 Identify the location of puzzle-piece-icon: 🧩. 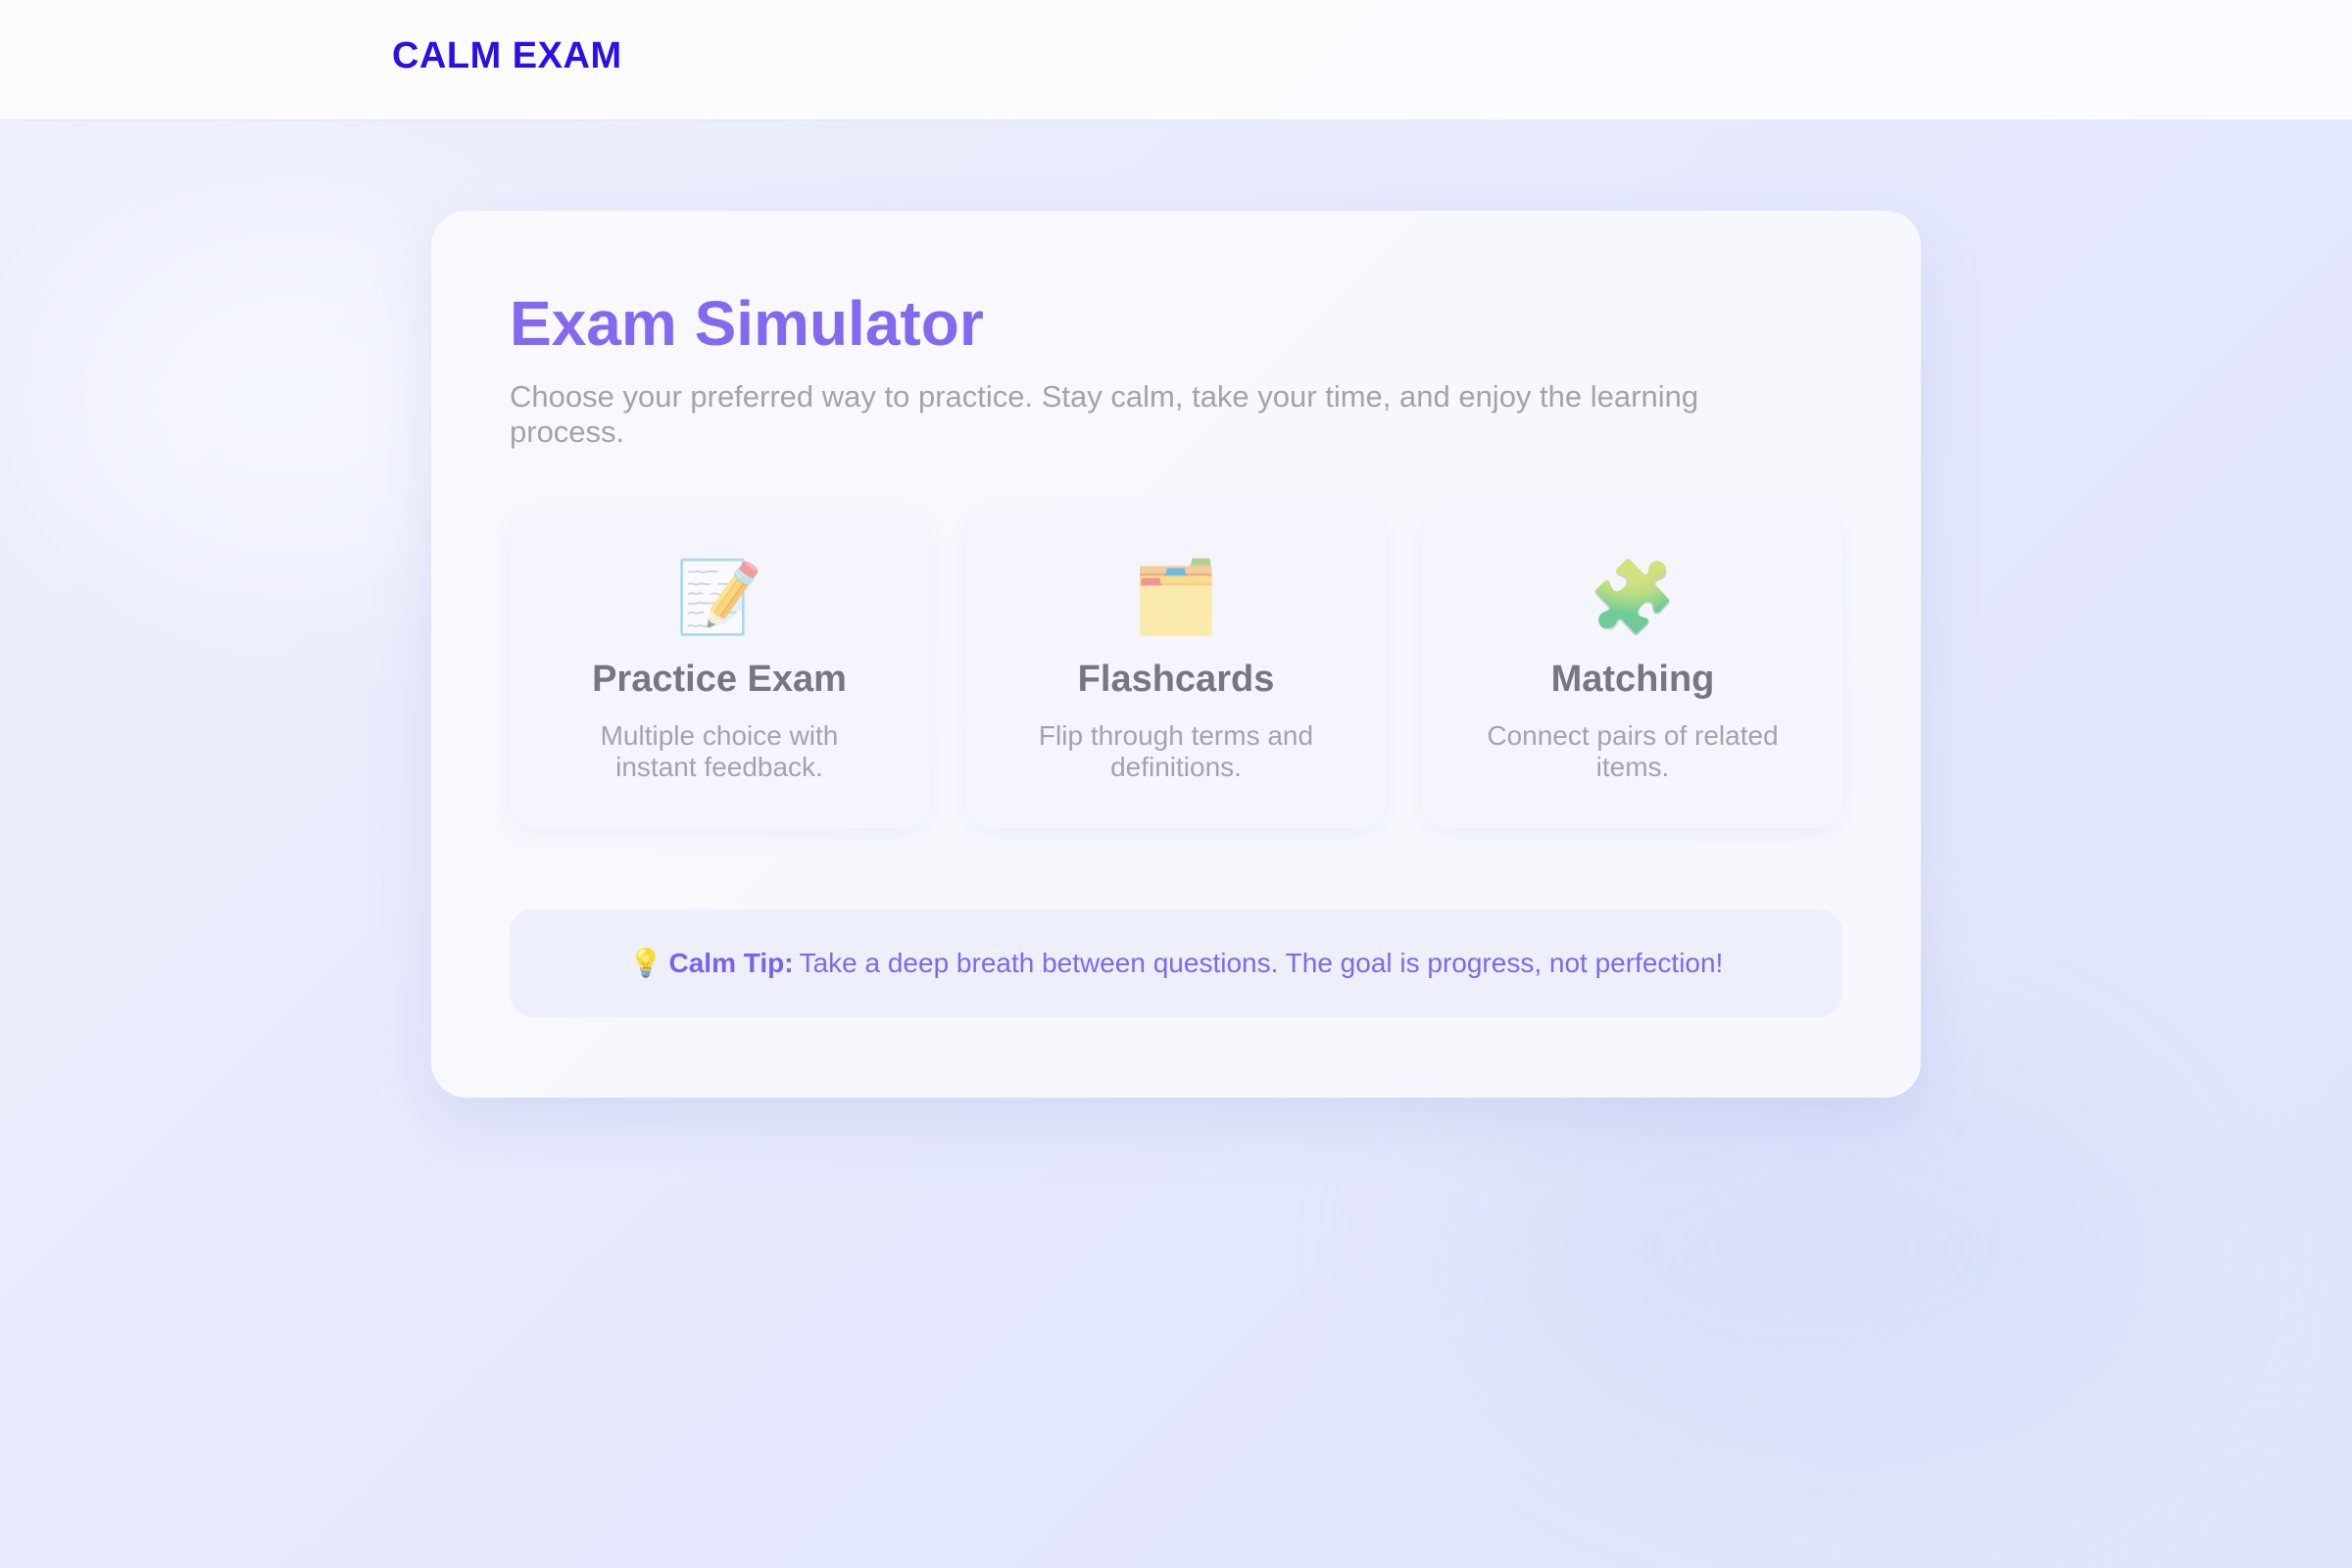
(1633, 598).